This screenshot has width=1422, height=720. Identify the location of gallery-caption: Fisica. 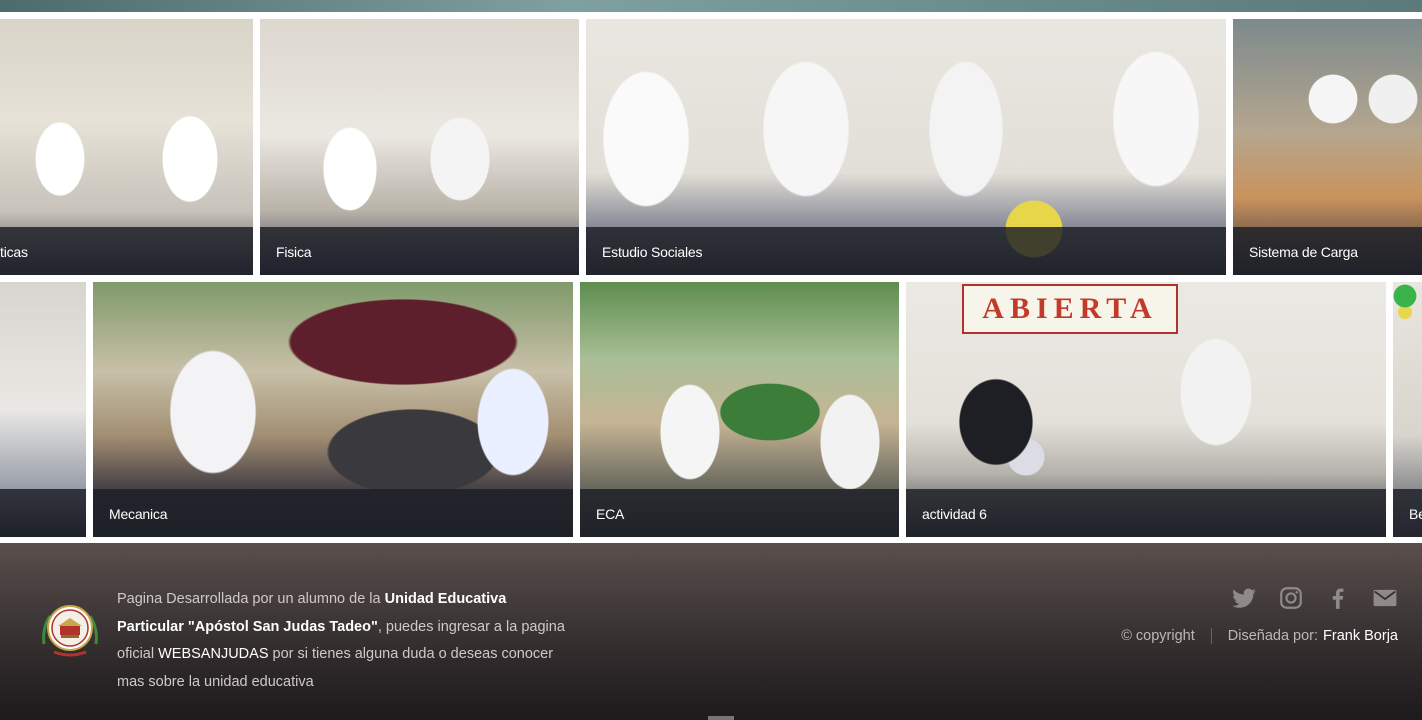
(294, 252).